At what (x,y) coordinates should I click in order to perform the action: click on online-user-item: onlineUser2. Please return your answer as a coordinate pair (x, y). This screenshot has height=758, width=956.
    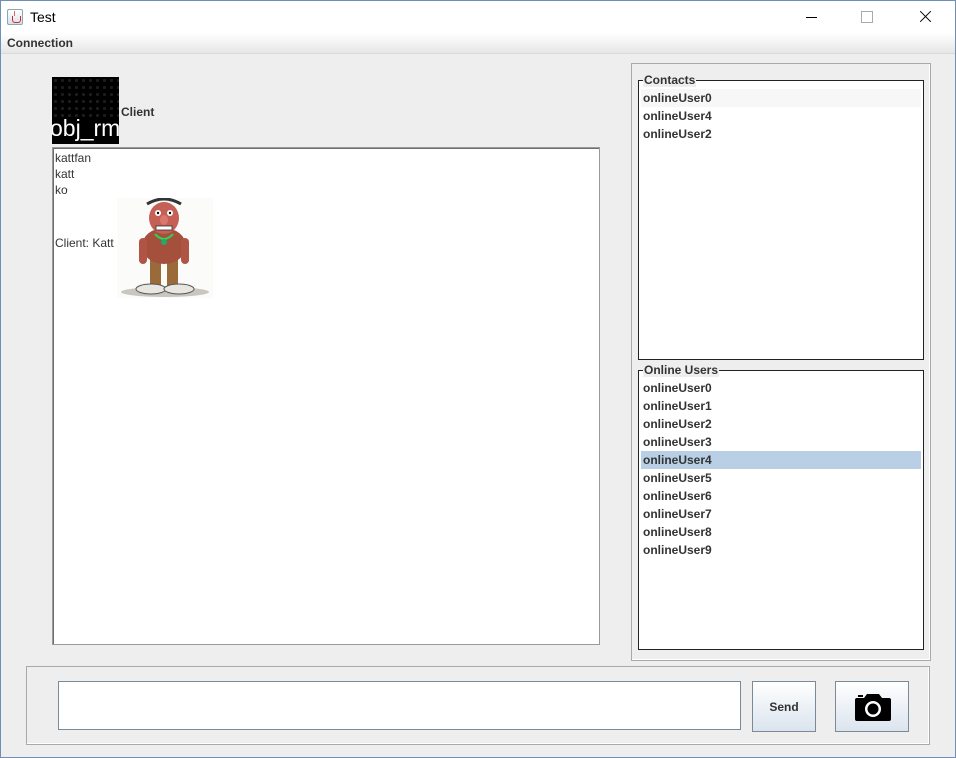
    Looking at the image, I should click on (781, 424).